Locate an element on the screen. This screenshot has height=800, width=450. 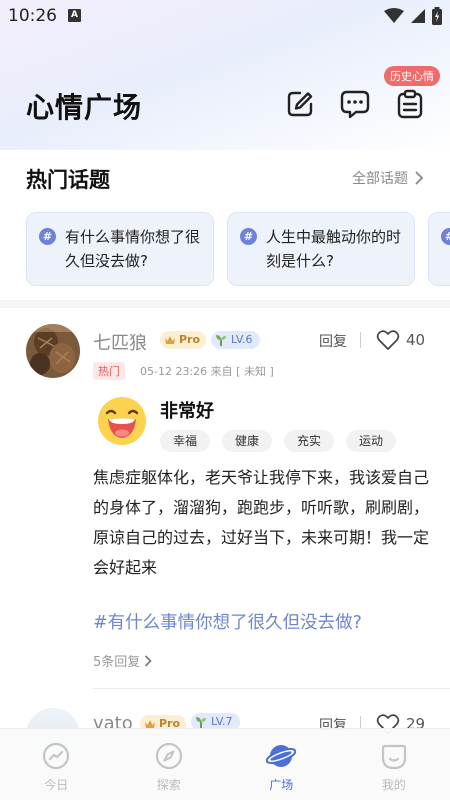
section-divider is located at coordinates (225, 304).